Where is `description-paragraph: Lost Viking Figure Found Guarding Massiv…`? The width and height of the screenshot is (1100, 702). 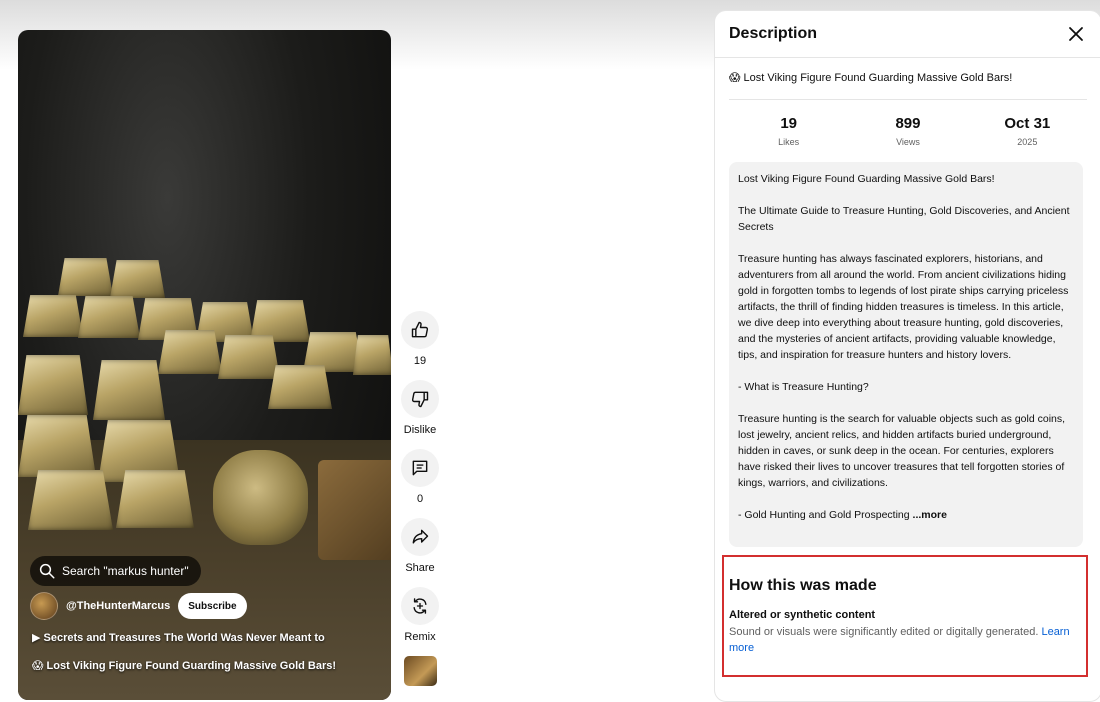
description-paragraph: Lost Viking Figure Found Guarding Massiv… is located at coordinates (866, 179).